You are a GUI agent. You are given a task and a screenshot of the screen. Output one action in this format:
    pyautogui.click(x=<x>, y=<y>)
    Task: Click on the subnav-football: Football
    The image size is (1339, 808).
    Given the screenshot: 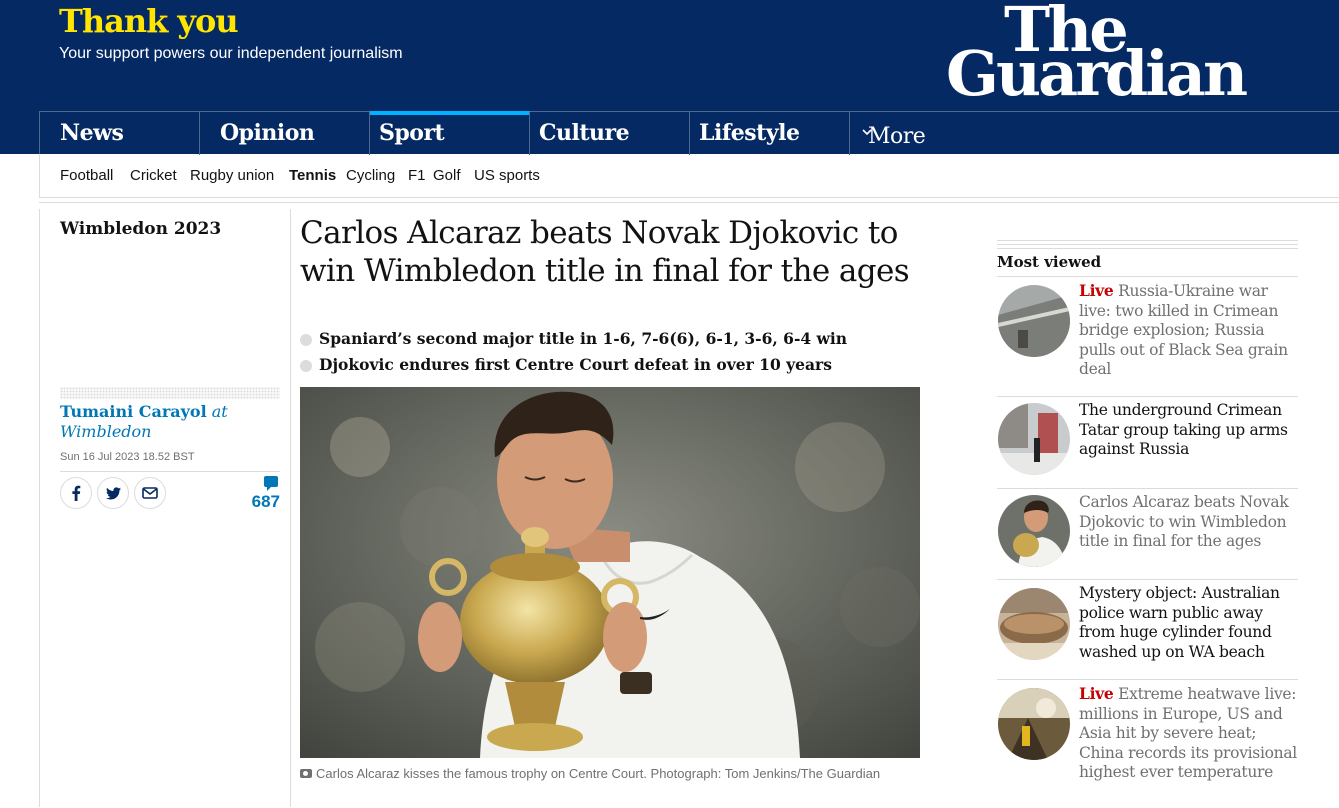 What is the action you would take?
    pyautogui.click(x=86, y=175)
    